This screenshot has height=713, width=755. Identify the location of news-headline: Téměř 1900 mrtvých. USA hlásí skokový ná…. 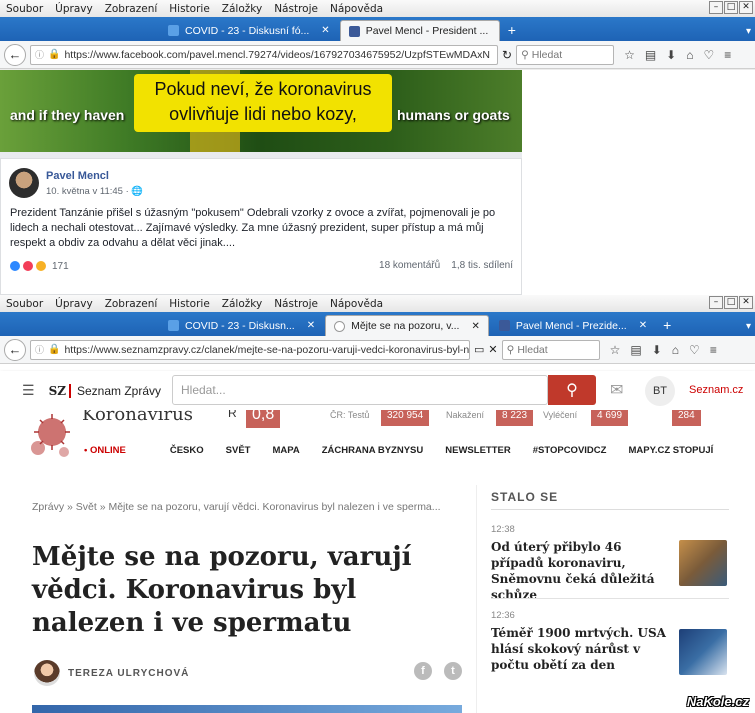
(582, 649).